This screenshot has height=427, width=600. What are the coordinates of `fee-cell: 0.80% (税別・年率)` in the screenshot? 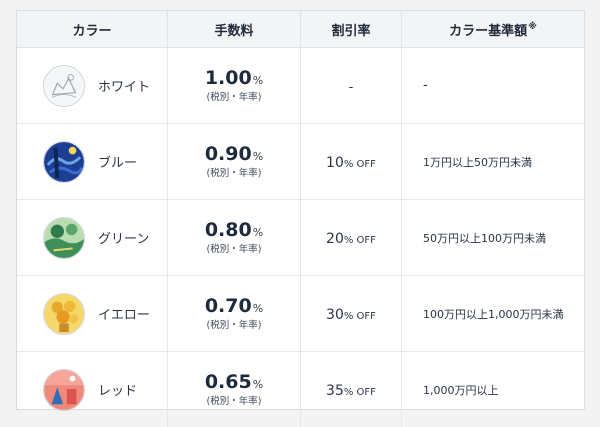 It's located at (234, 238).